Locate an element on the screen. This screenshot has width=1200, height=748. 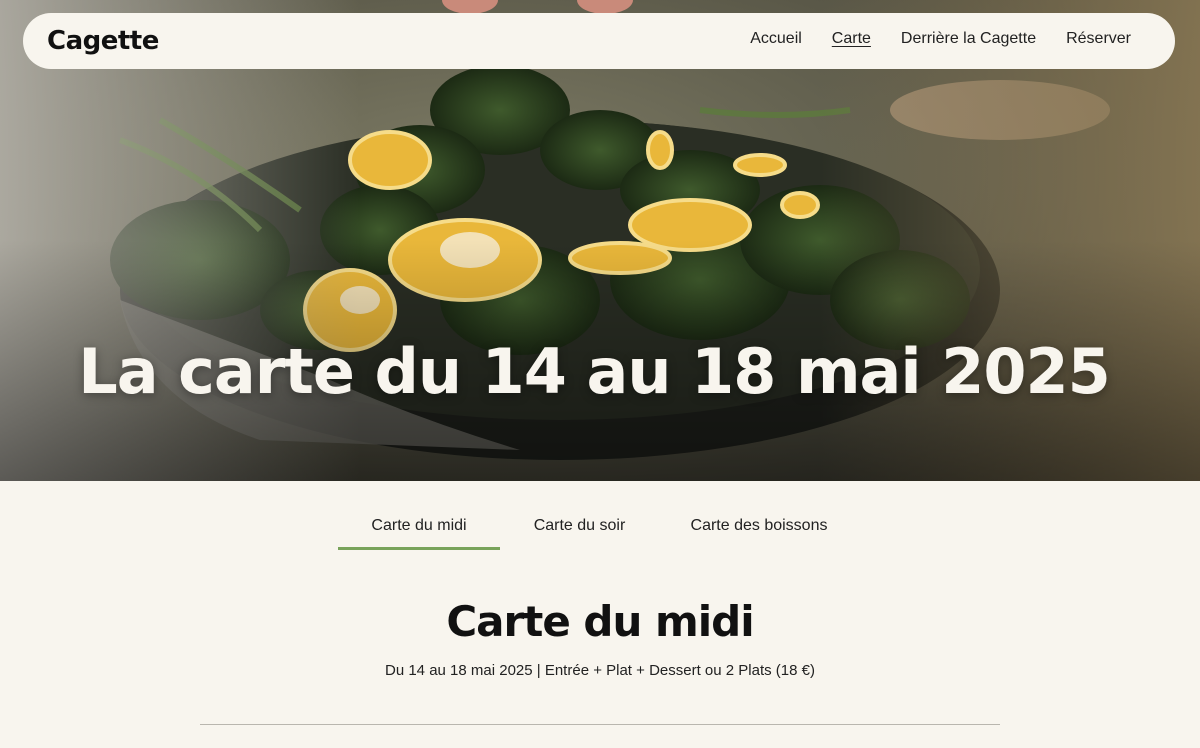
nav-link-accueil: Accueil is located at coordinates (776, 39).